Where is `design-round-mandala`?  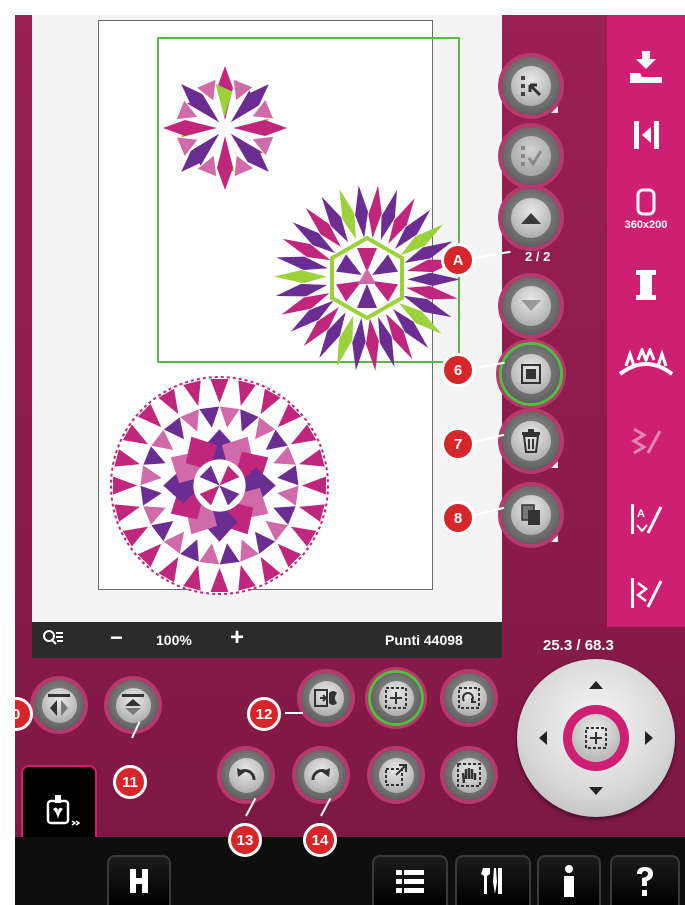
design-round-mandala is located at coordinates (219, 485).